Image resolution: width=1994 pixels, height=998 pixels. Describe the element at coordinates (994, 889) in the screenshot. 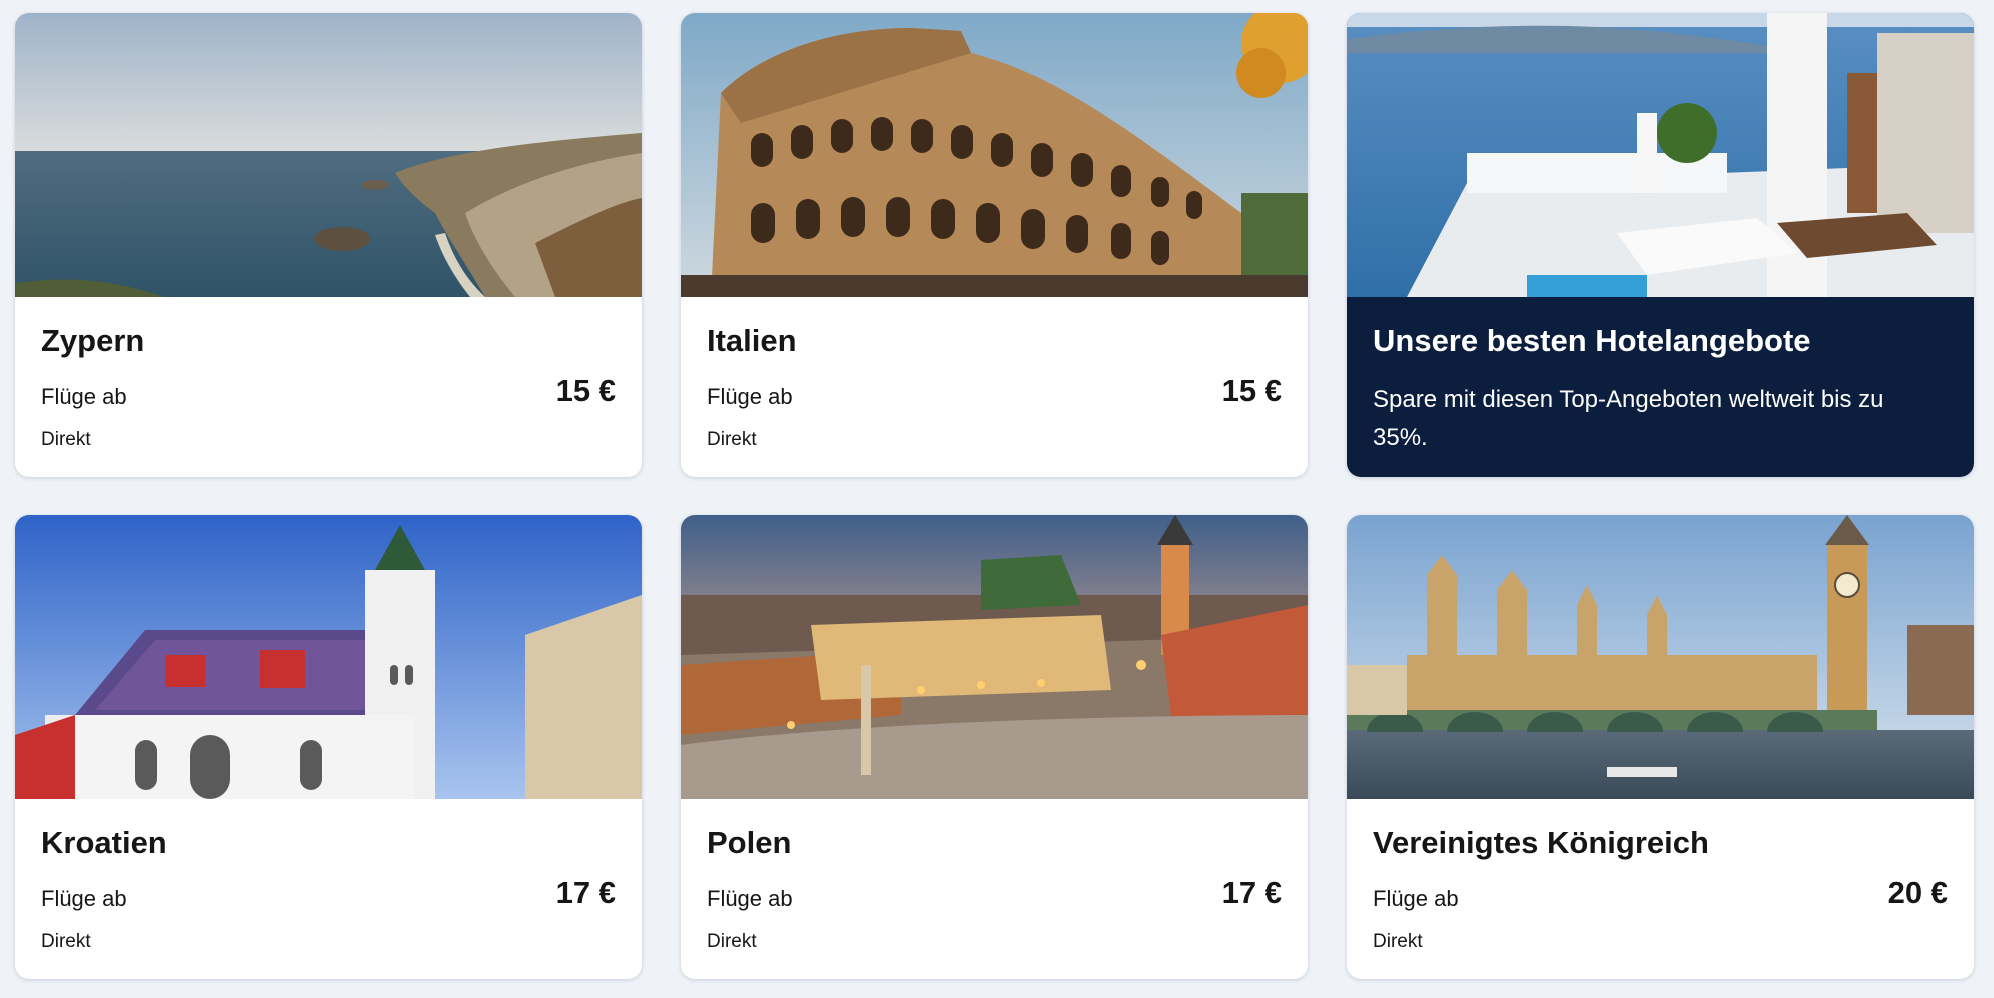

I see `card-body: Polen Flüge ab 17 € Direkt` at that location.